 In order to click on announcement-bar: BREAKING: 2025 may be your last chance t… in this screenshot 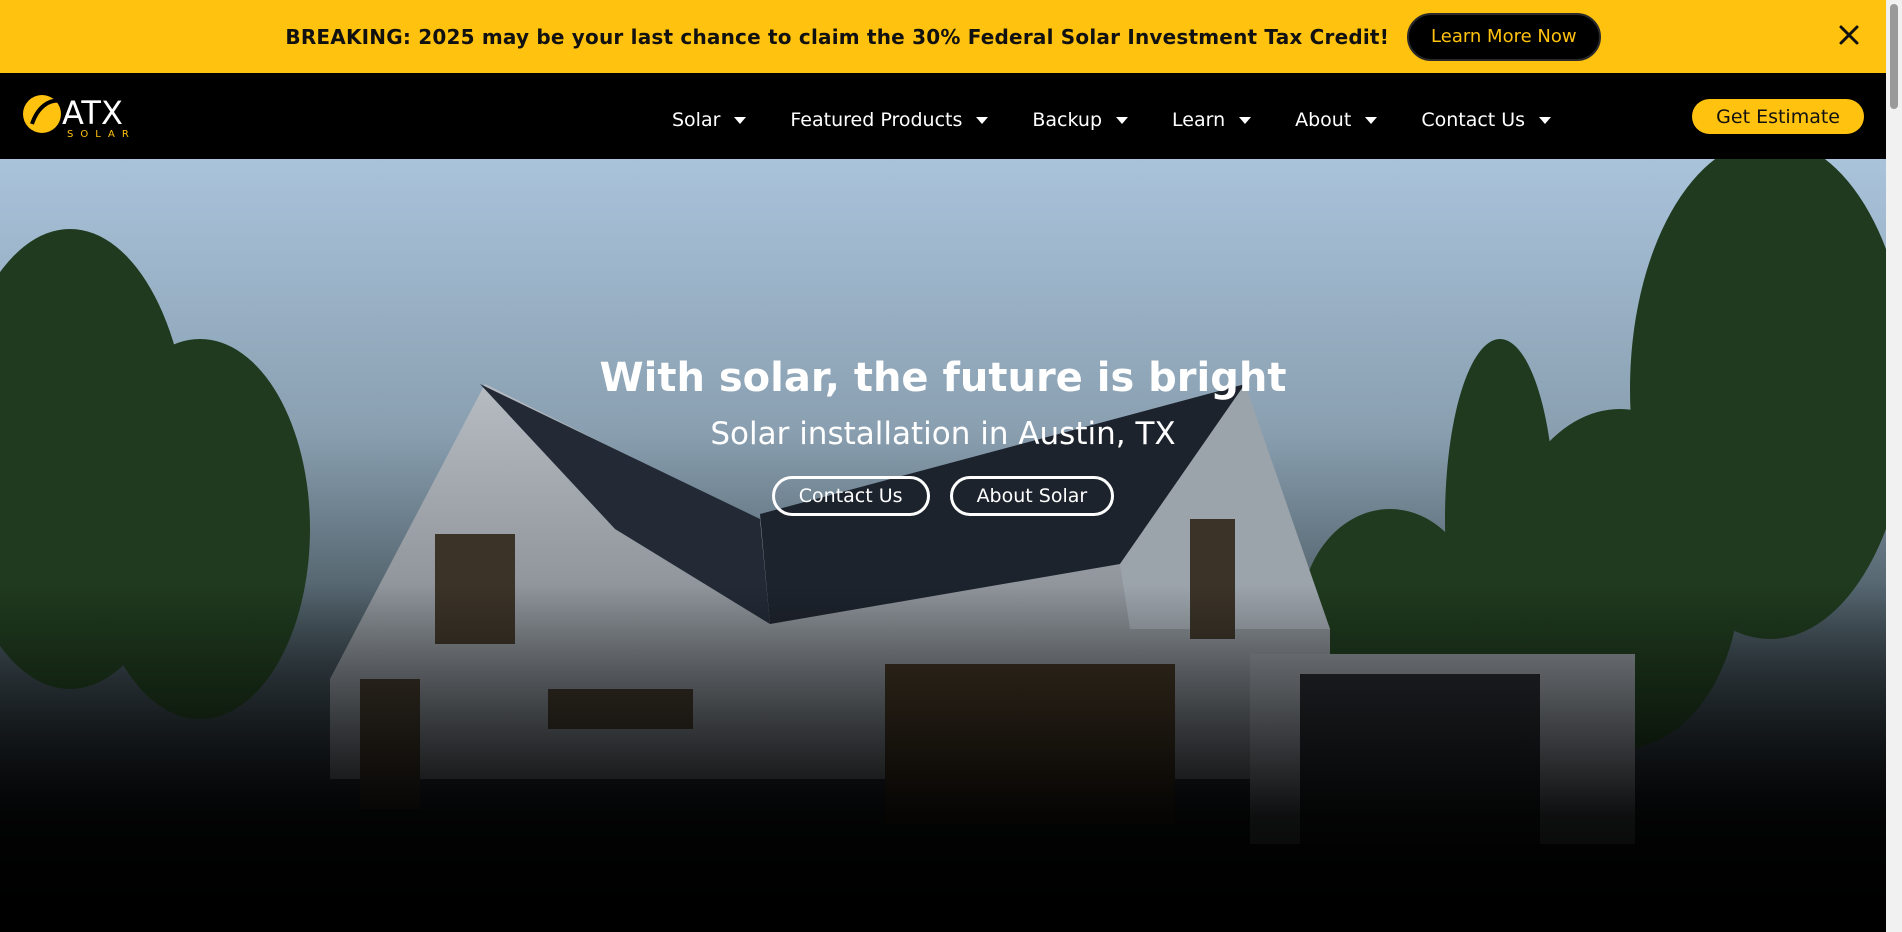, I will do `click(943, 36)`.